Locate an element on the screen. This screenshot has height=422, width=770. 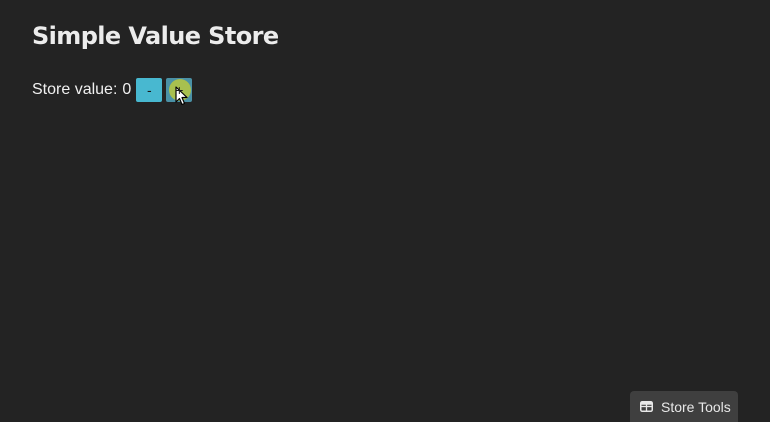
store-tools-label: Store Tools is located at coordinates (696, 406).